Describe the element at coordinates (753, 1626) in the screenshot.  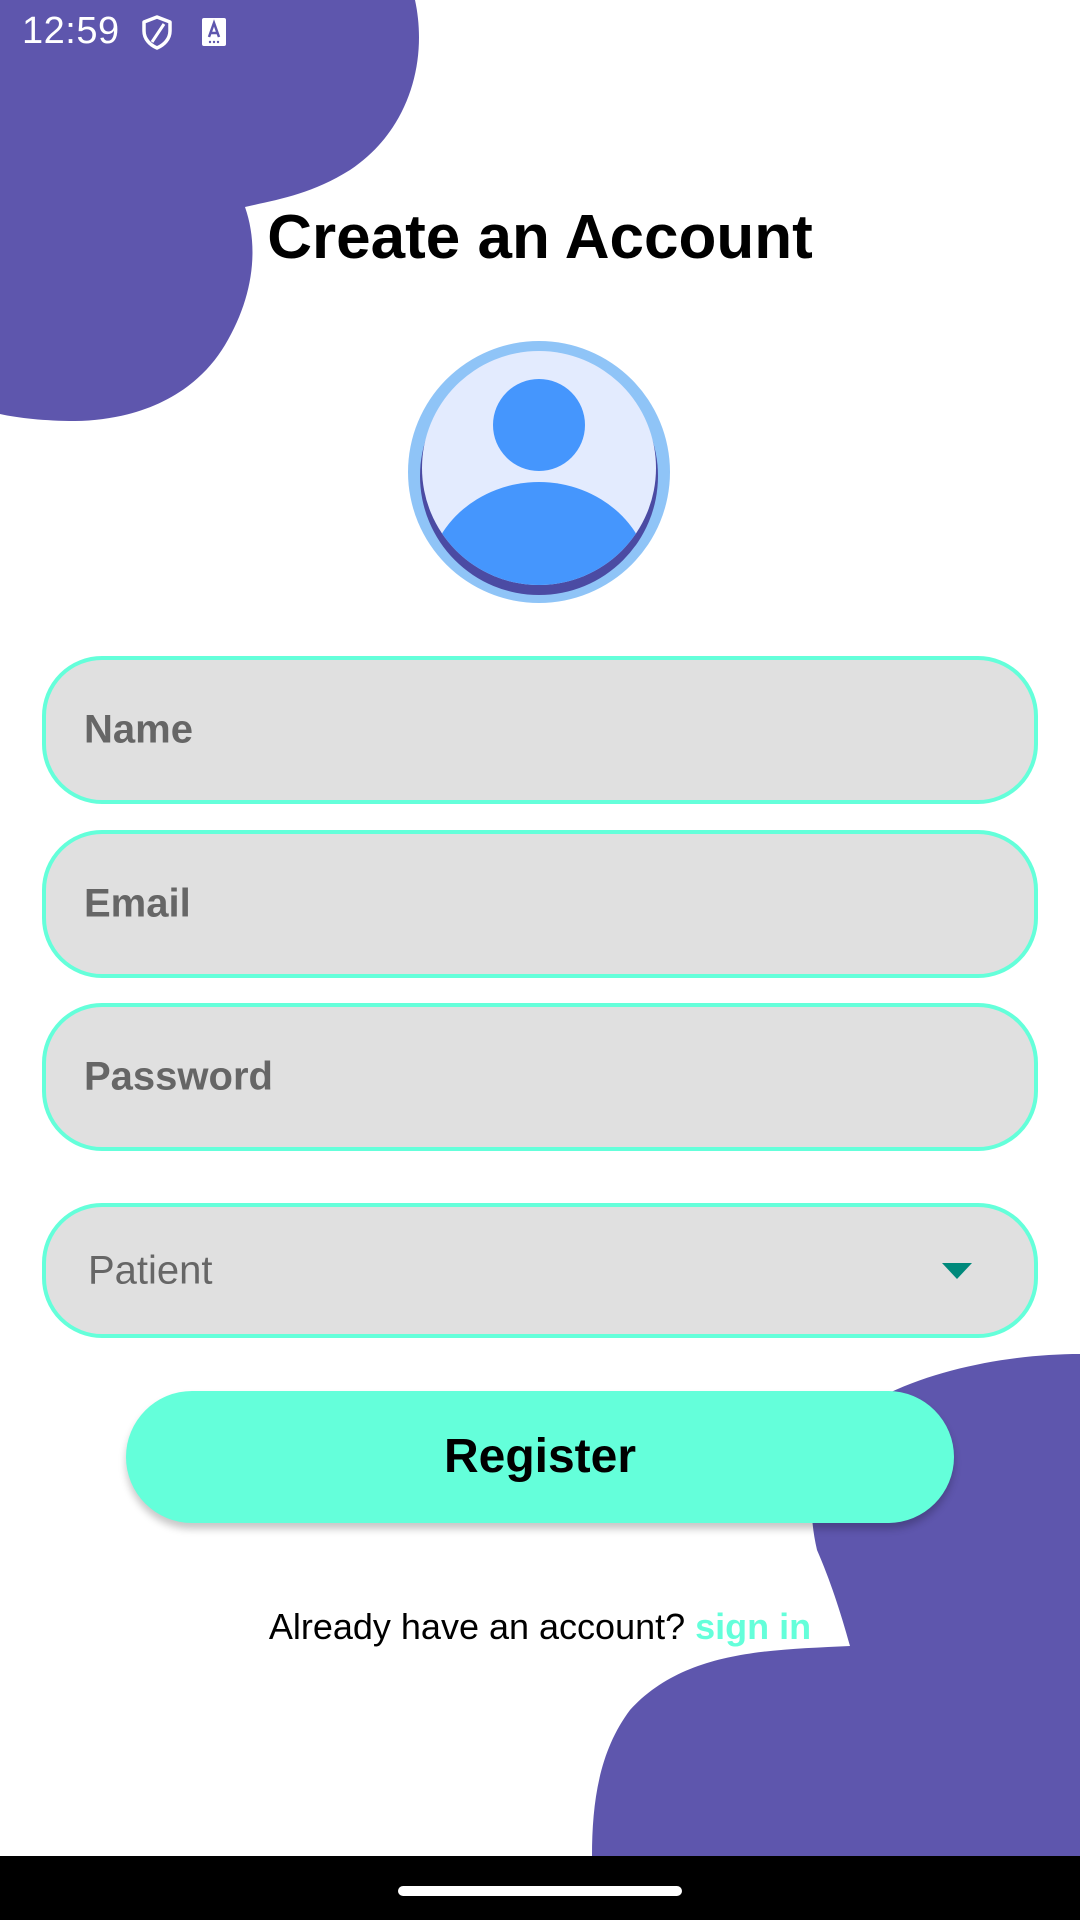
I see `signin-link: sign in` at that location.